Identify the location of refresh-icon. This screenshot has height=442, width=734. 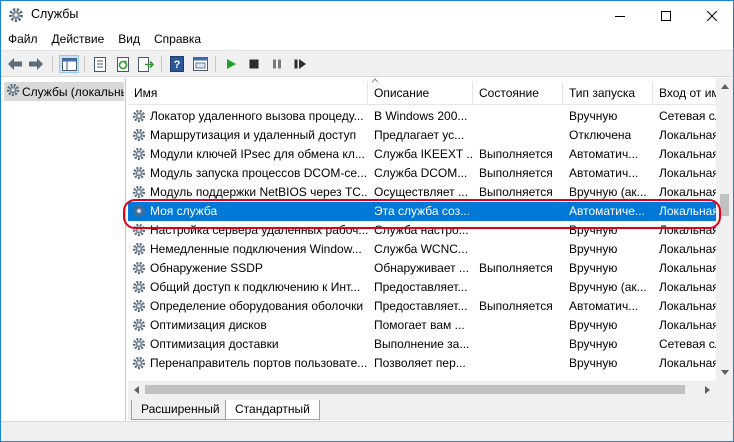
(123, 64).